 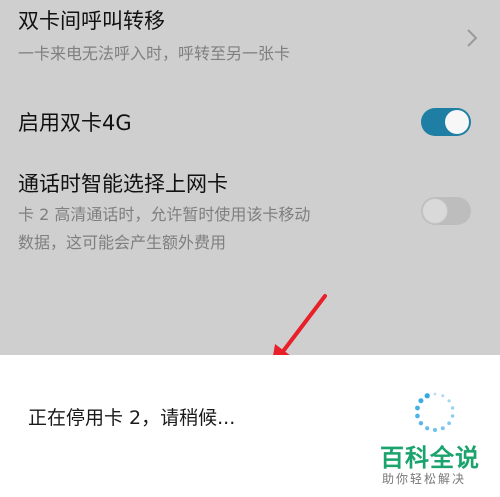 I want to click on smart-data-toggle, so click(x=446, y=211).